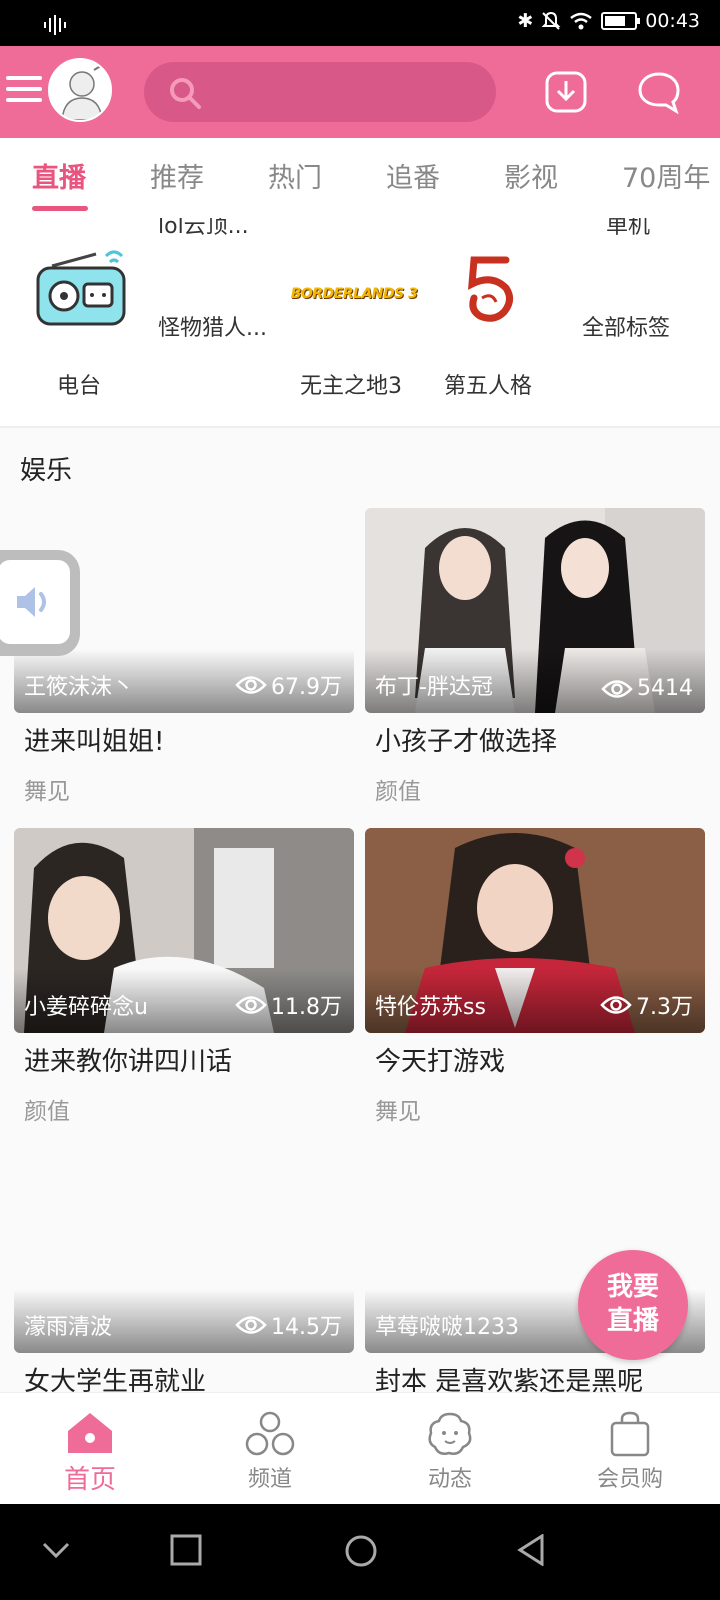 The height and width of the screenshot is (1600, 720). I want to click on floating-volume-button, so click(40, 603).